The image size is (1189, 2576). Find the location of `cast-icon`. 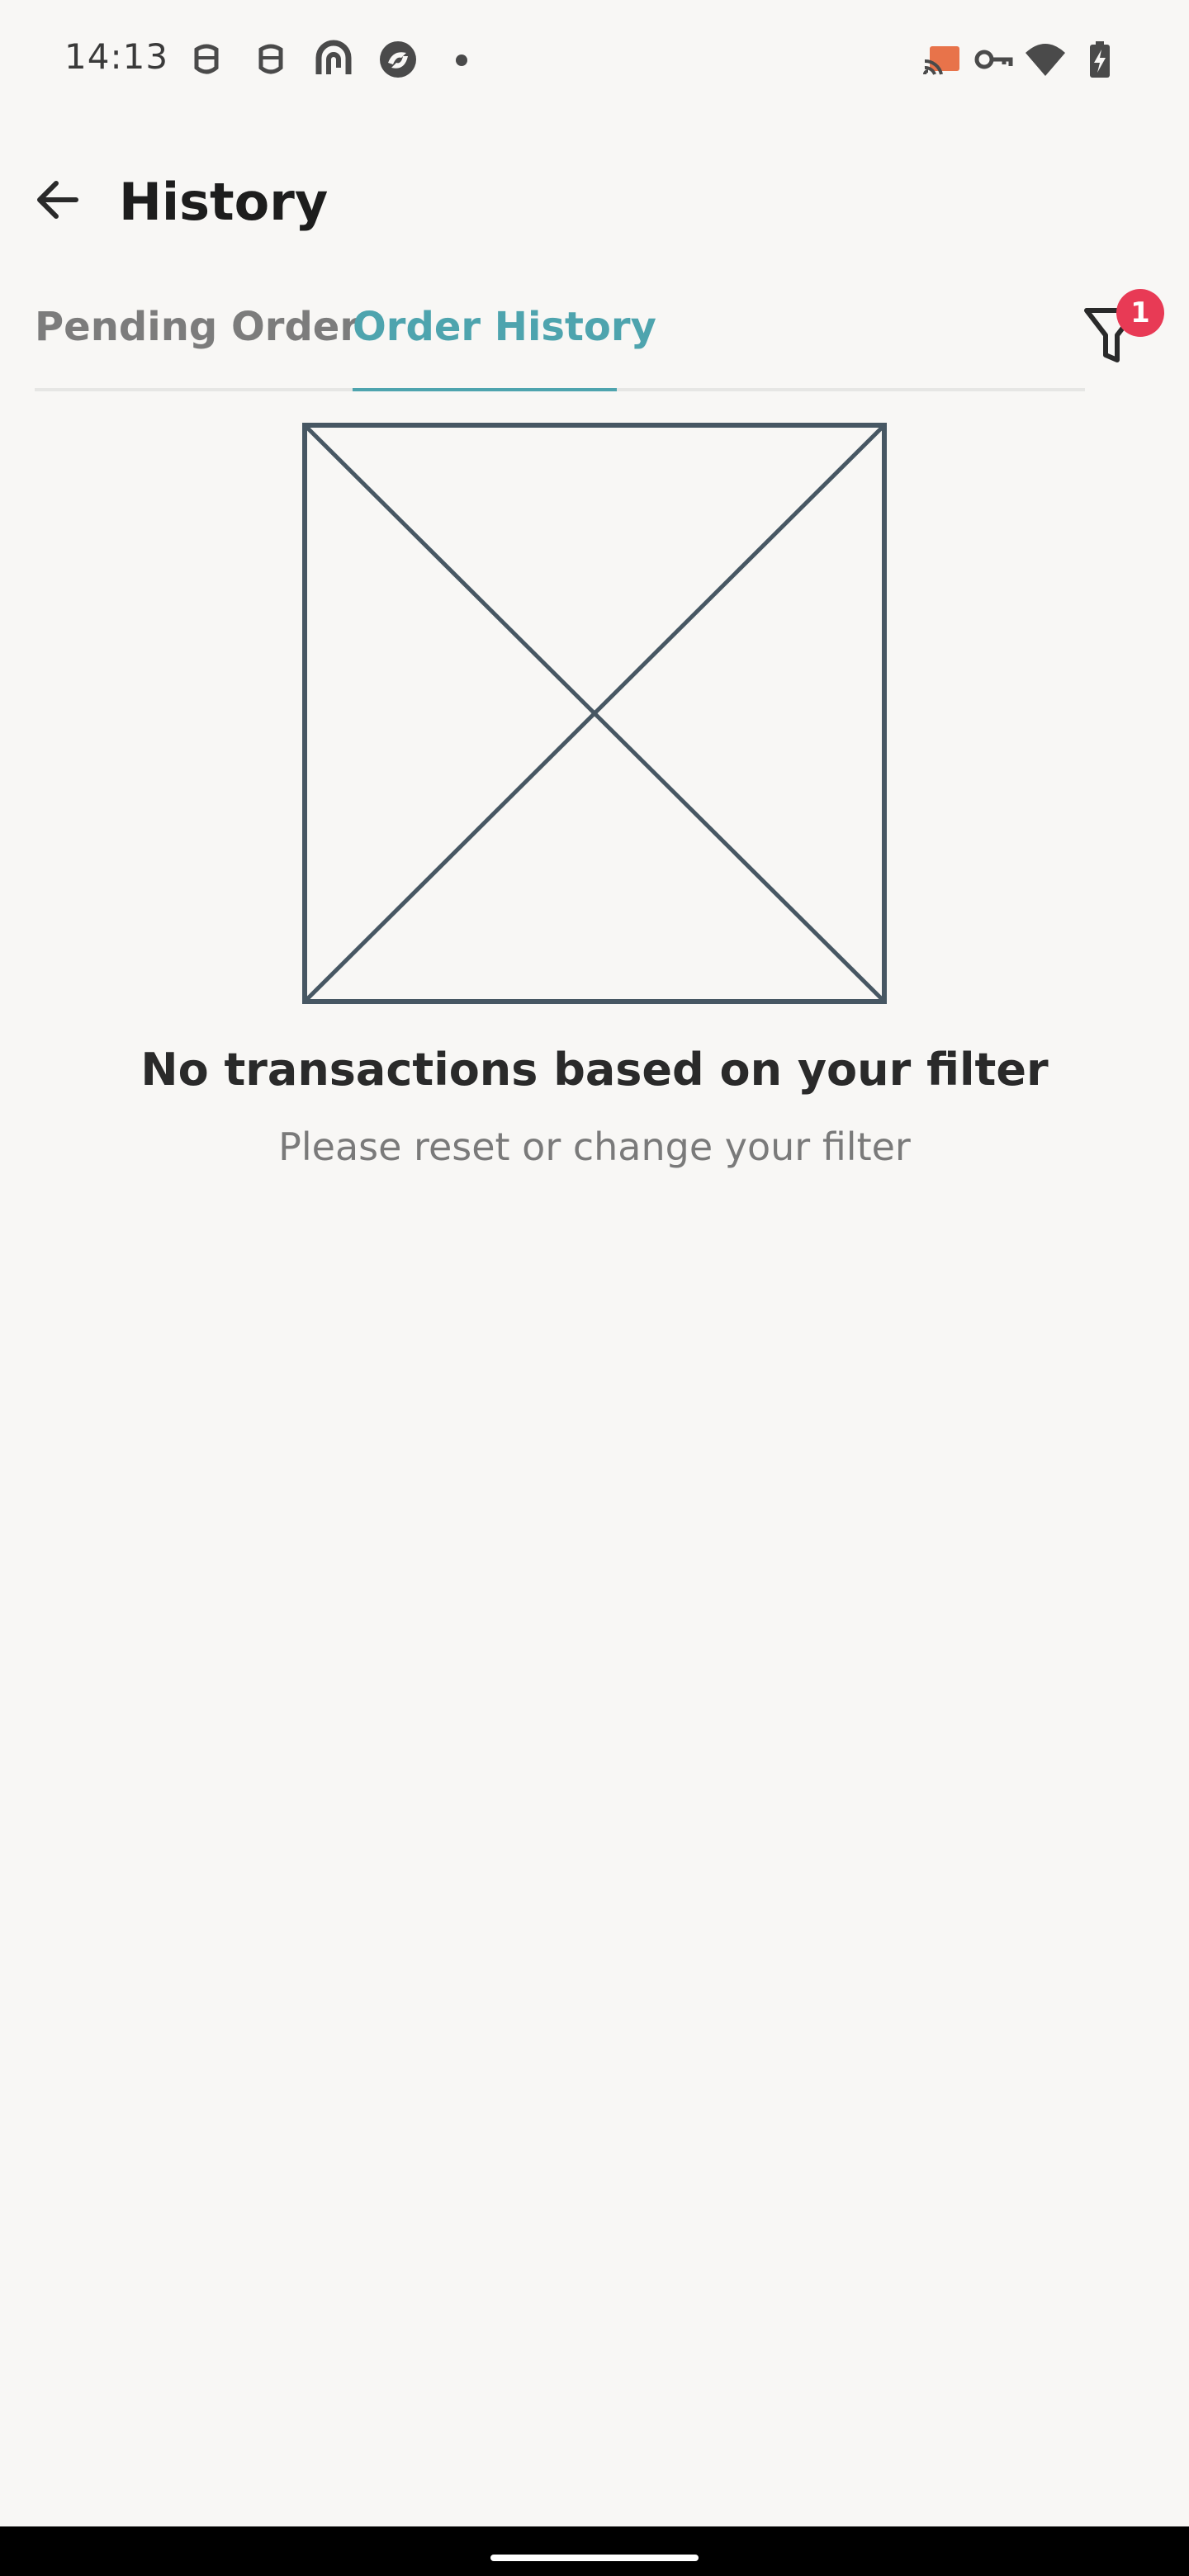

cast-icon is located at coordinates (941, 60).